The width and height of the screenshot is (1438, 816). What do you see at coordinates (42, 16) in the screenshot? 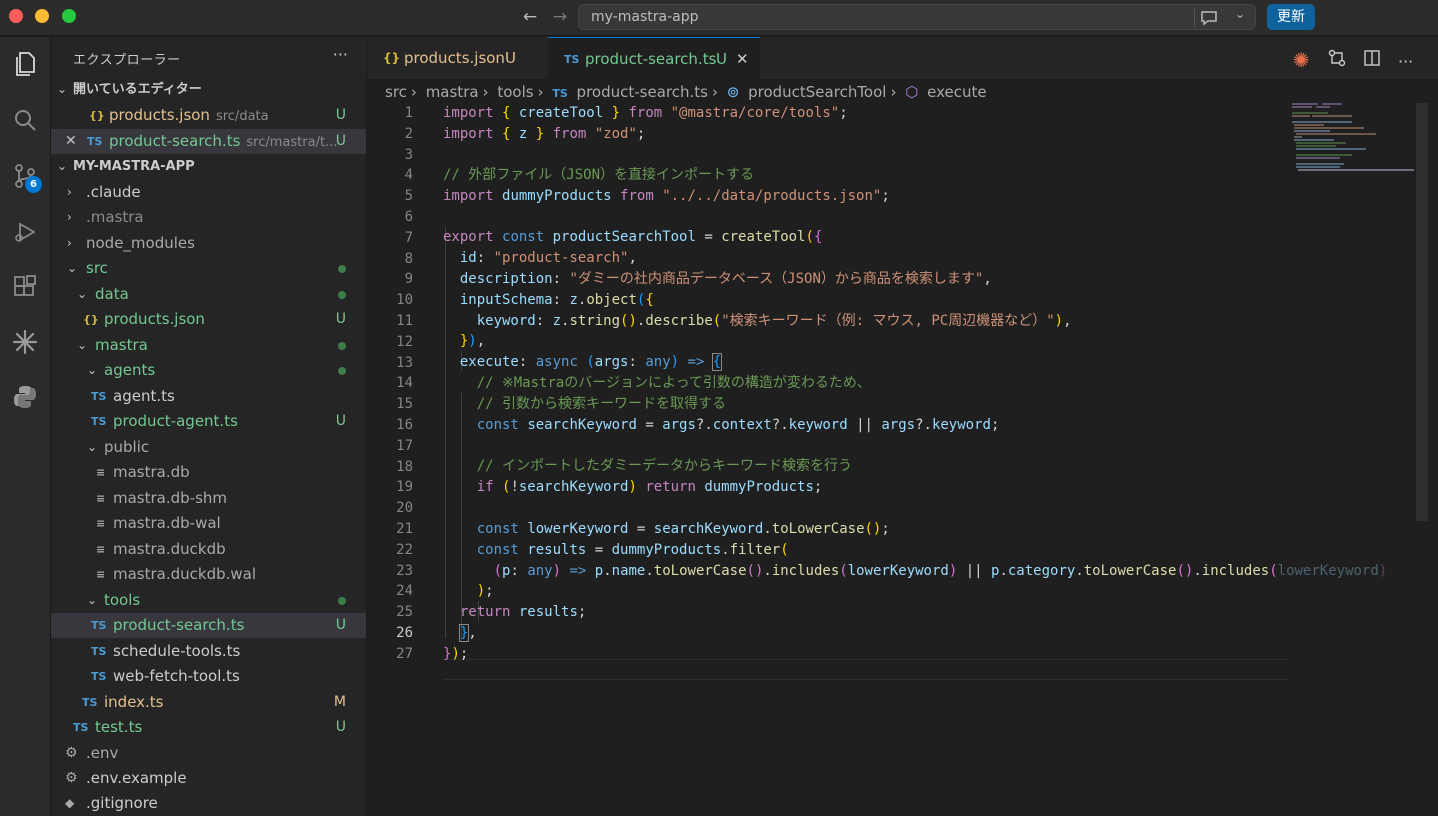
I see `minimize-window-button` at bounding box center [42, 16].